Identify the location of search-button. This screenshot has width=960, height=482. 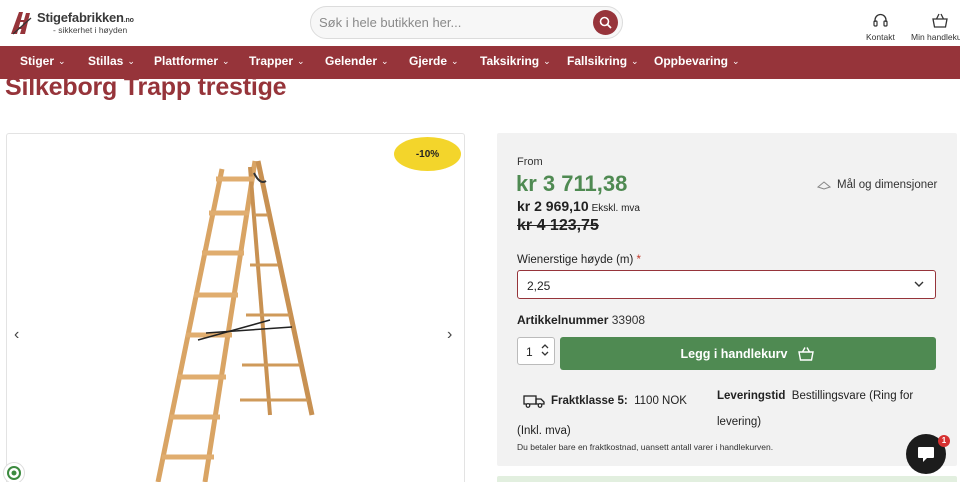
(605, 22).